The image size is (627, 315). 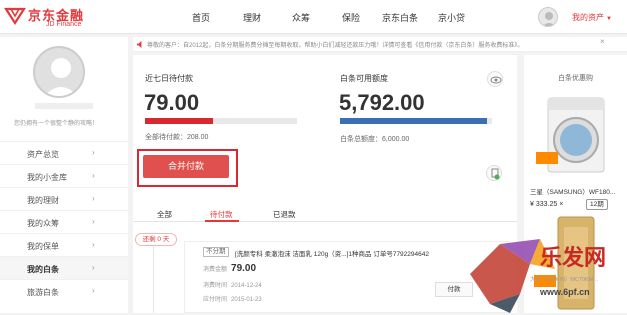 I want to click on installment-period-badge: 12期, so click(x=597, y=204).